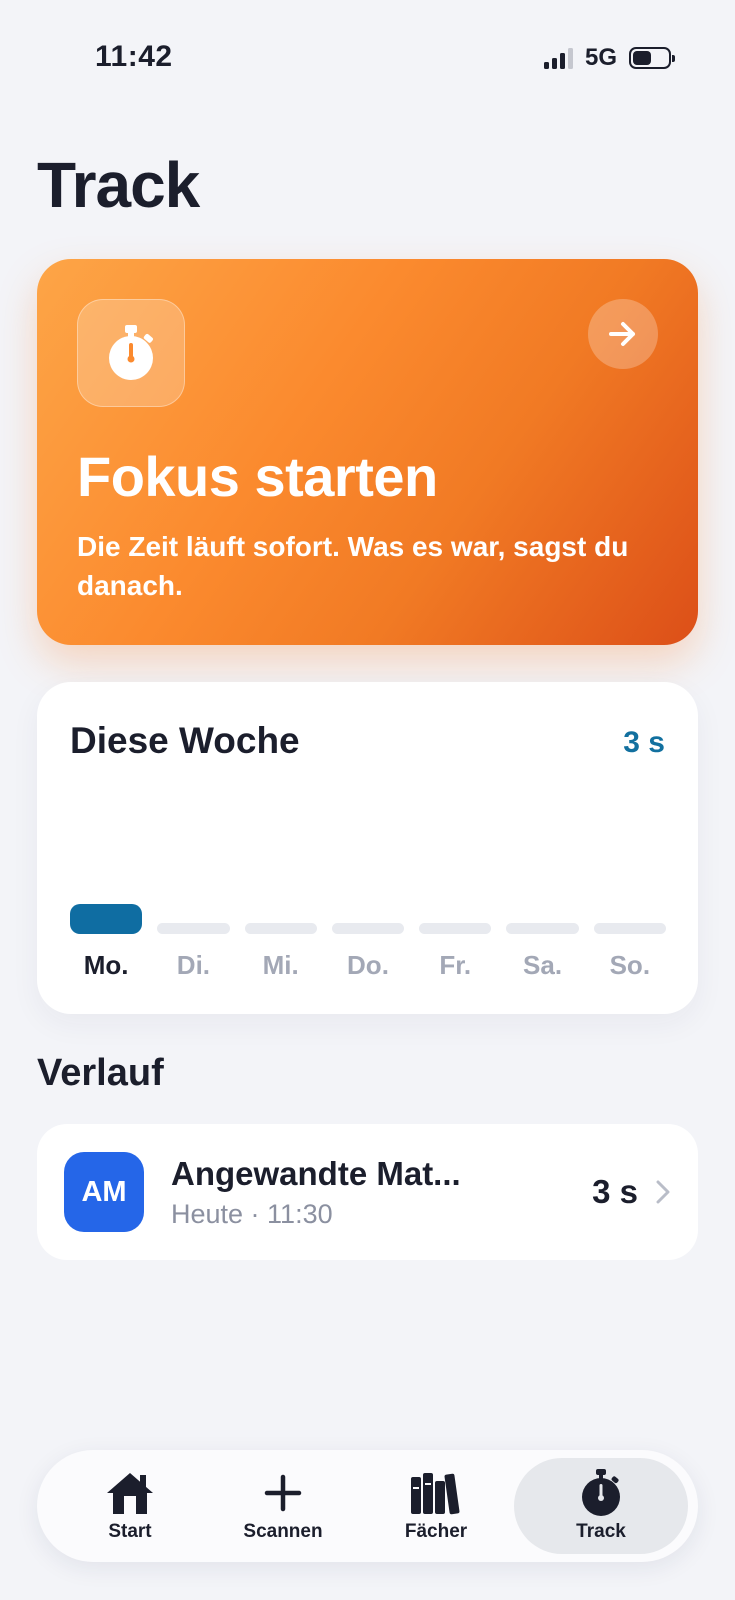 Image resolution: width=735 pixels, height=1600 pixels. I want to click on history-item: AM Angewandte Mat... Heute · 11:30 3 s, so click(367, 1192).